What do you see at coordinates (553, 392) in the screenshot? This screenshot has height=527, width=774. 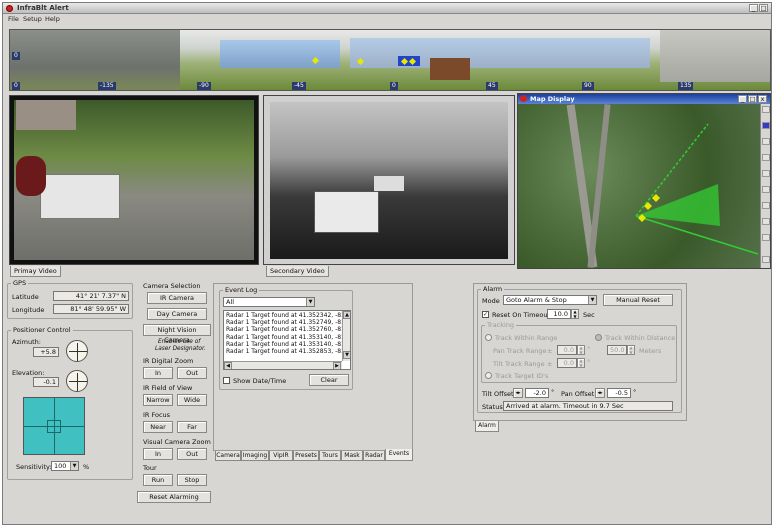 I see `tilt-offset-degree: °` at bounding box center [553, 392].